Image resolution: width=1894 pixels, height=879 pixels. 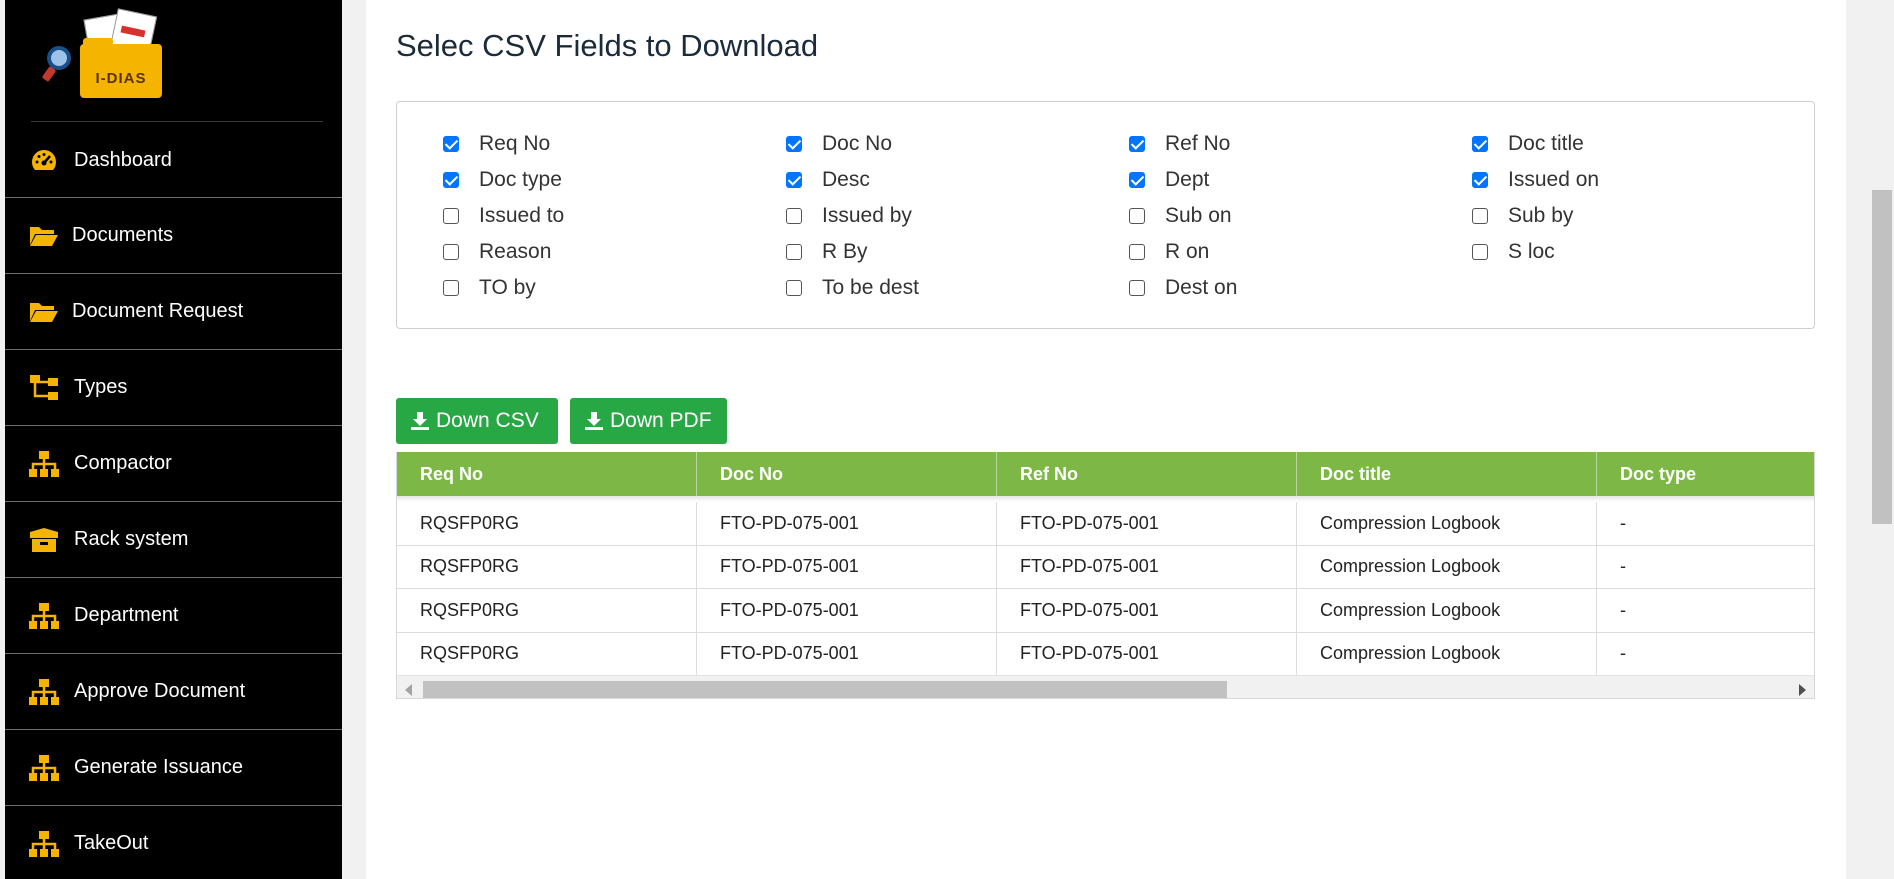 What do you see at coordinates (515, 143) in the screenshot?
I see `field-label: Req No` at bounding box center [515, 143].